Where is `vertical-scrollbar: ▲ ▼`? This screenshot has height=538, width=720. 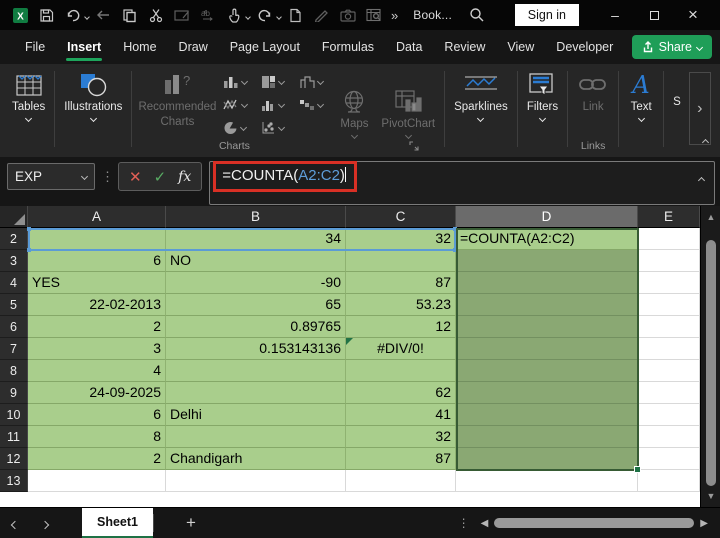
vertical-scrollbar: ▲ ▼ is located at coordinates (710, 356).